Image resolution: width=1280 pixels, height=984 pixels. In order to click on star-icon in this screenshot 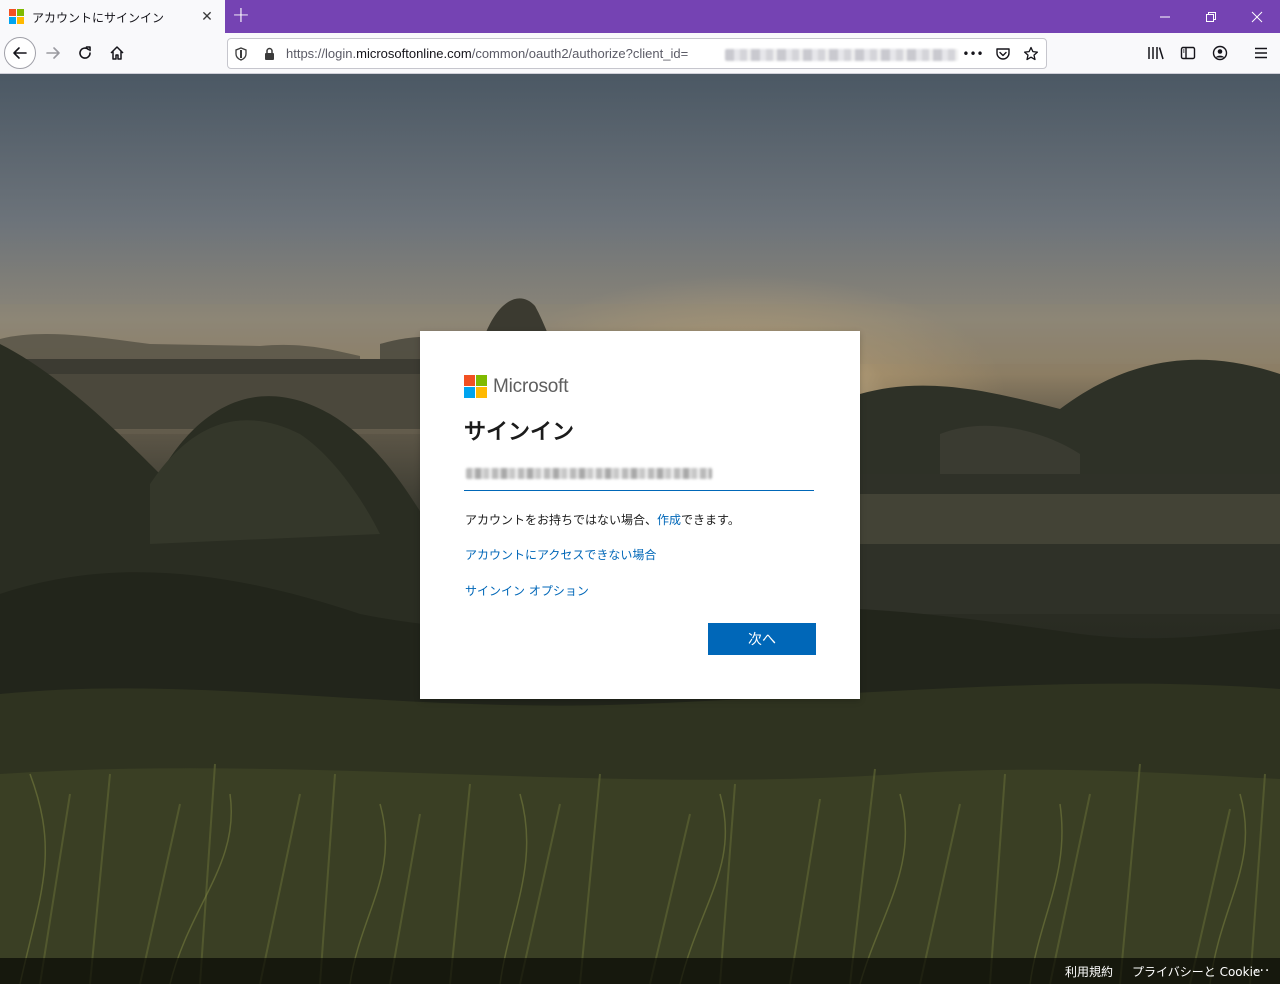, I will do `click(1031, 54)`.